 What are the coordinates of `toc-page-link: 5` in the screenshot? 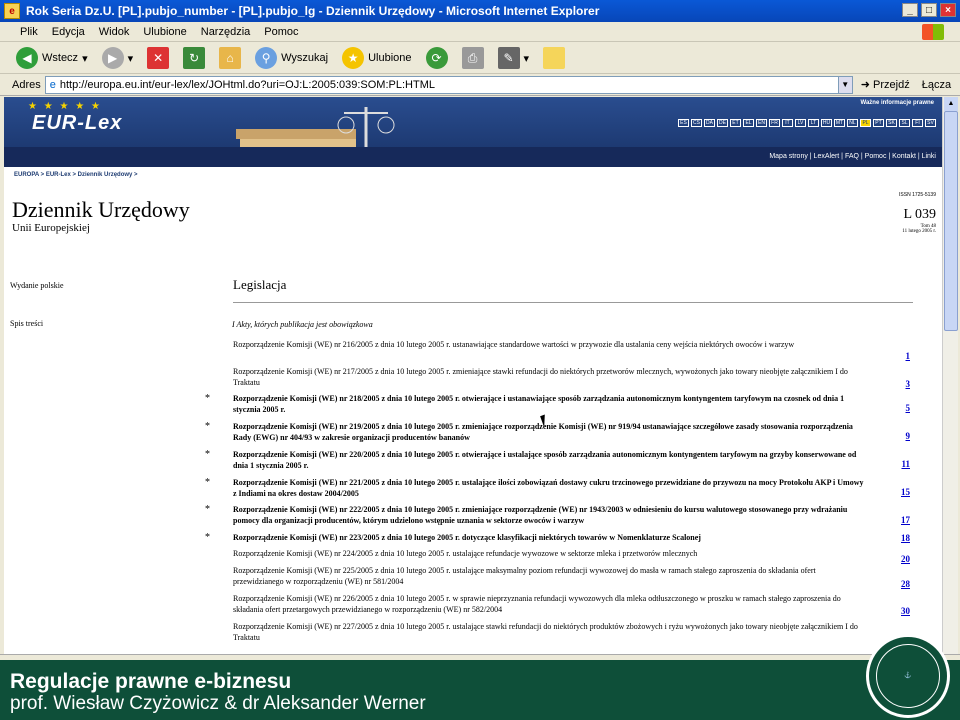 It's located at (908, 408).